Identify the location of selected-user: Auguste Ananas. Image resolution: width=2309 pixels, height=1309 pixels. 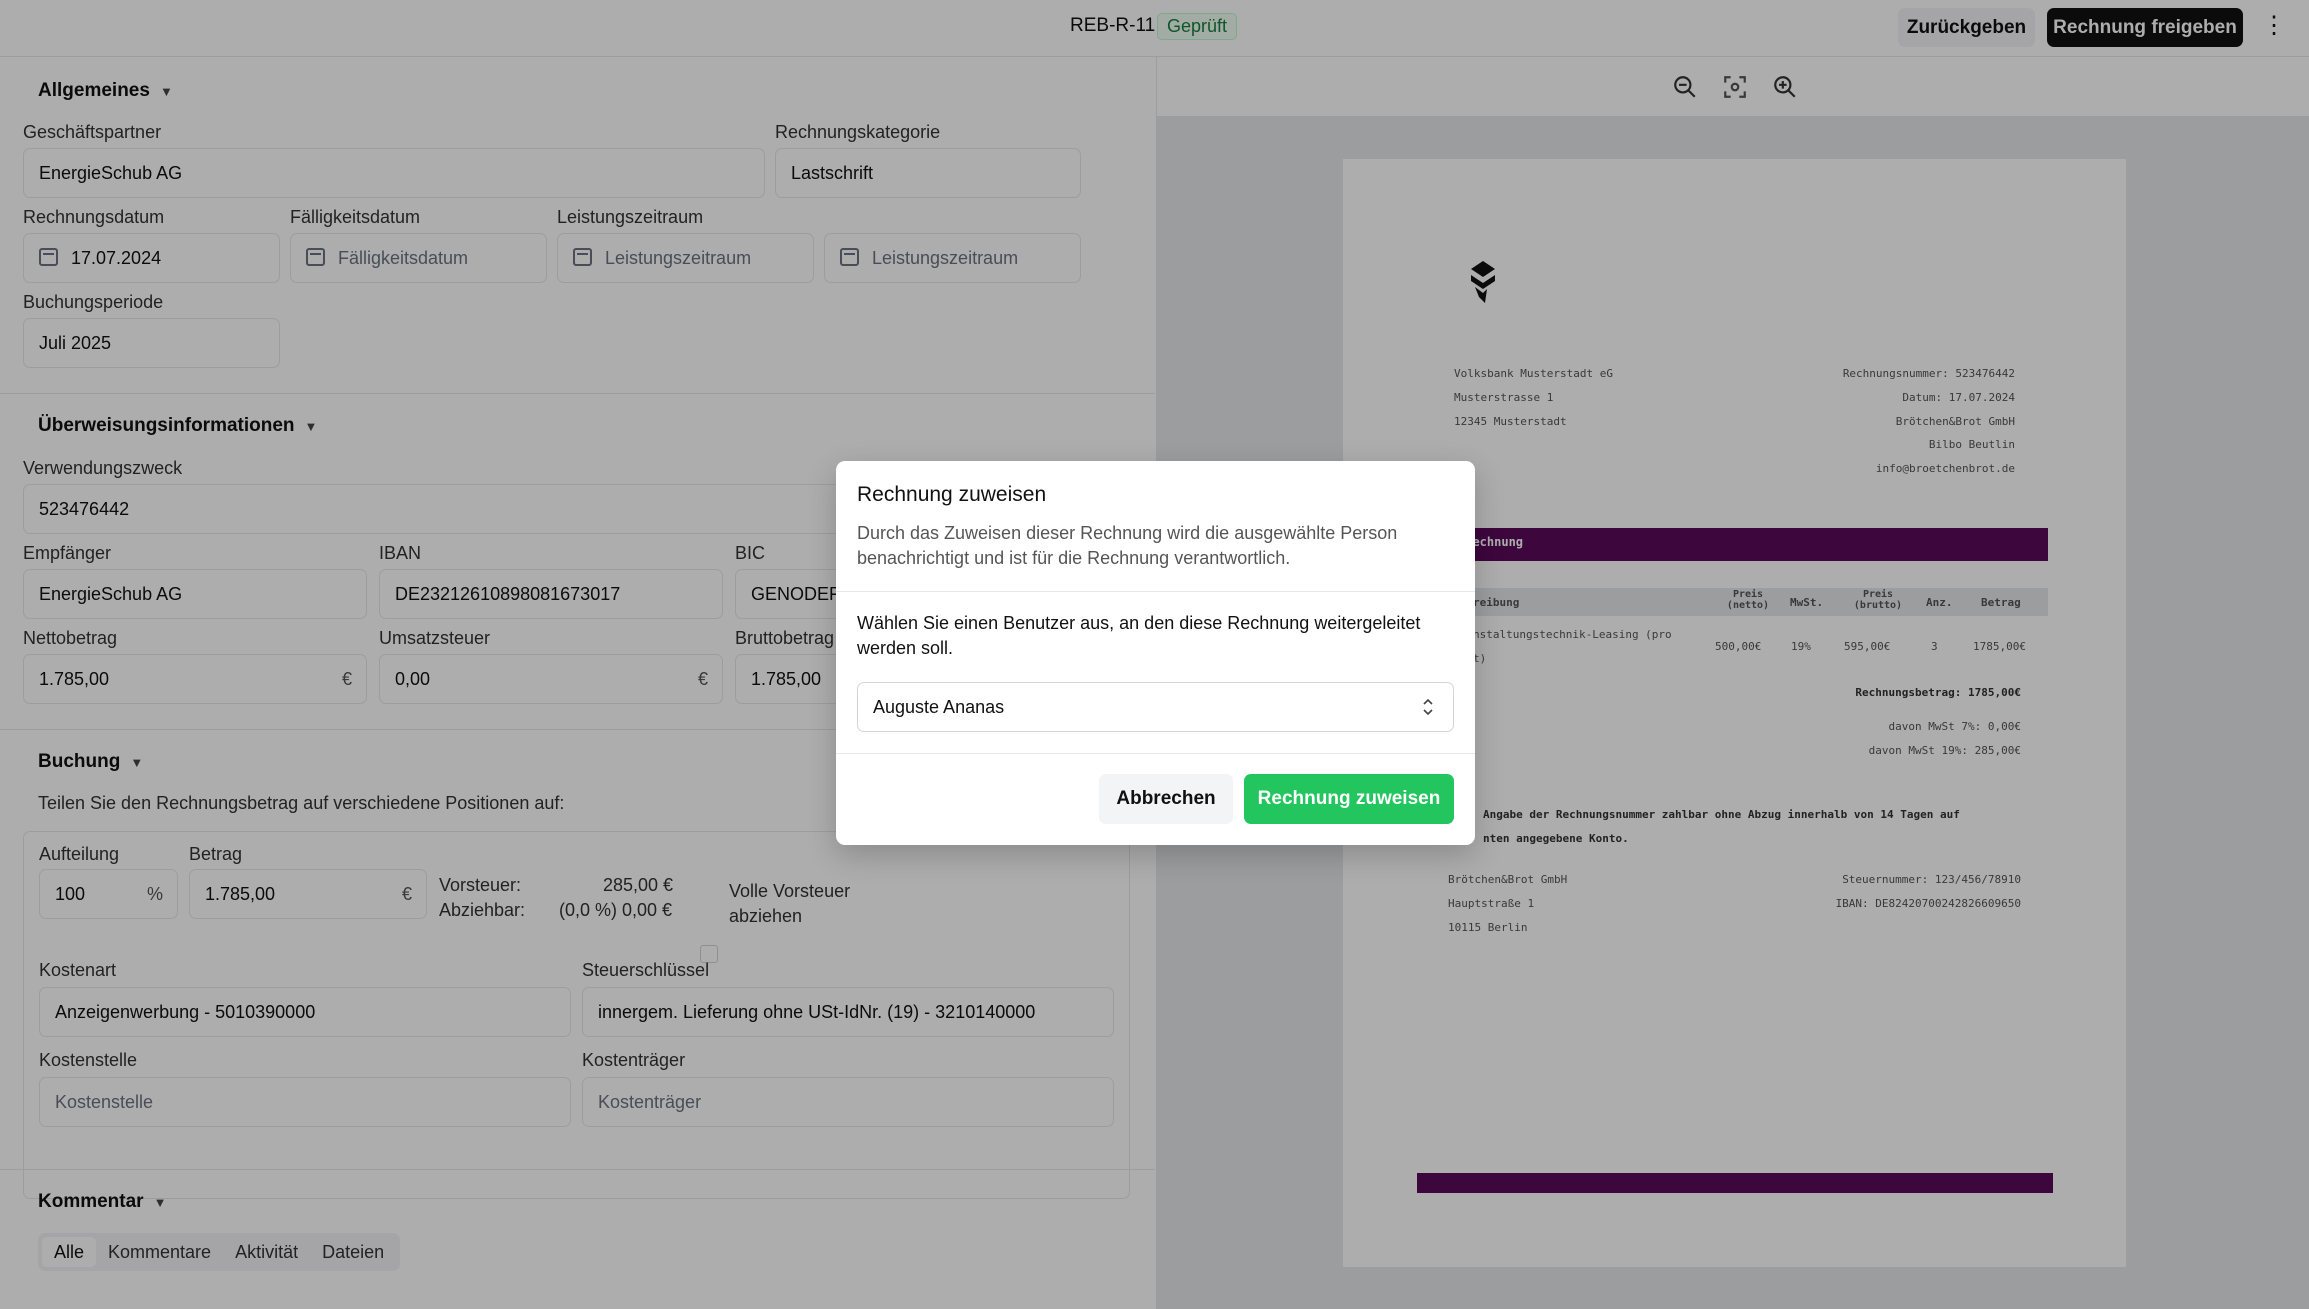
(939, 707).